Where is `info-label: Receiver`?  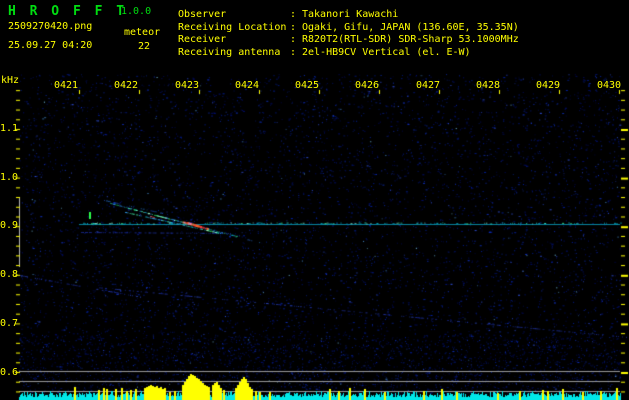 info-label: Receiver is located at coordinates (202, 40).